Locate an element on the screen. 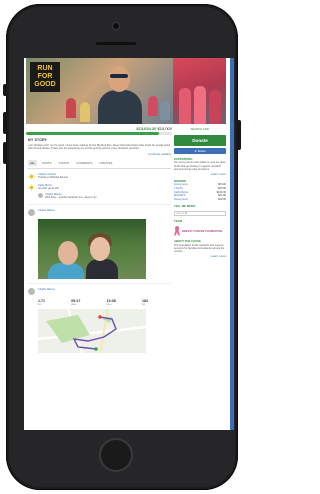  hero-side-image is located at coordinates (199, 91).